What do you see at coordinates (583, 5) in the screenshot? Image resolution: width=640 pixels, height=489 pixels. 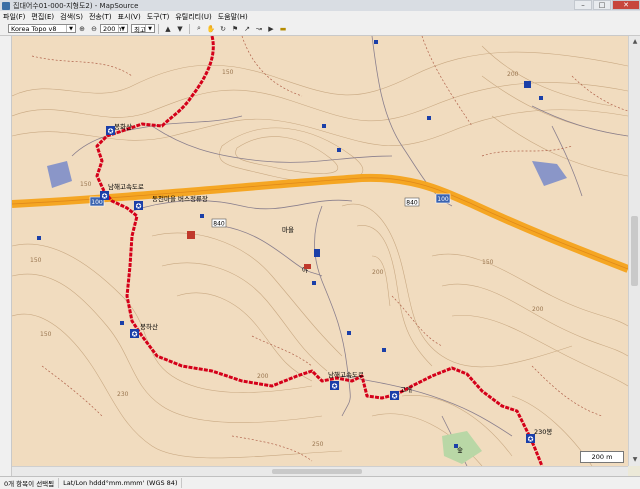 I see `minimize-button: –` at bounding box center [583, 5].